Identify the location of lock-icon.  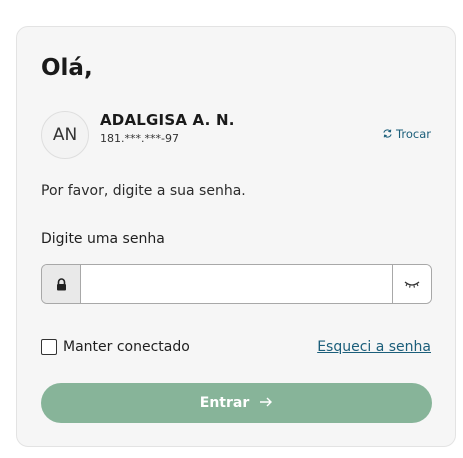
(61, 284).